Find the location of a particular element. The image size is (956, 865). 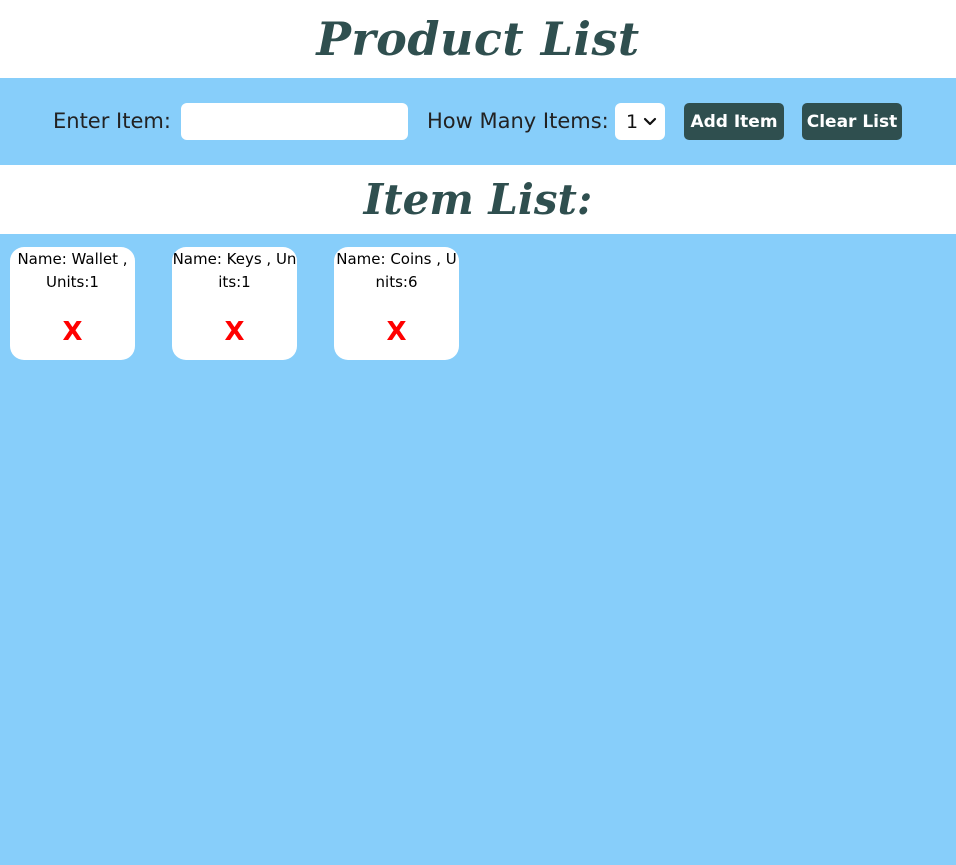

chevron-down-icon is located at coordinates (650, 121).